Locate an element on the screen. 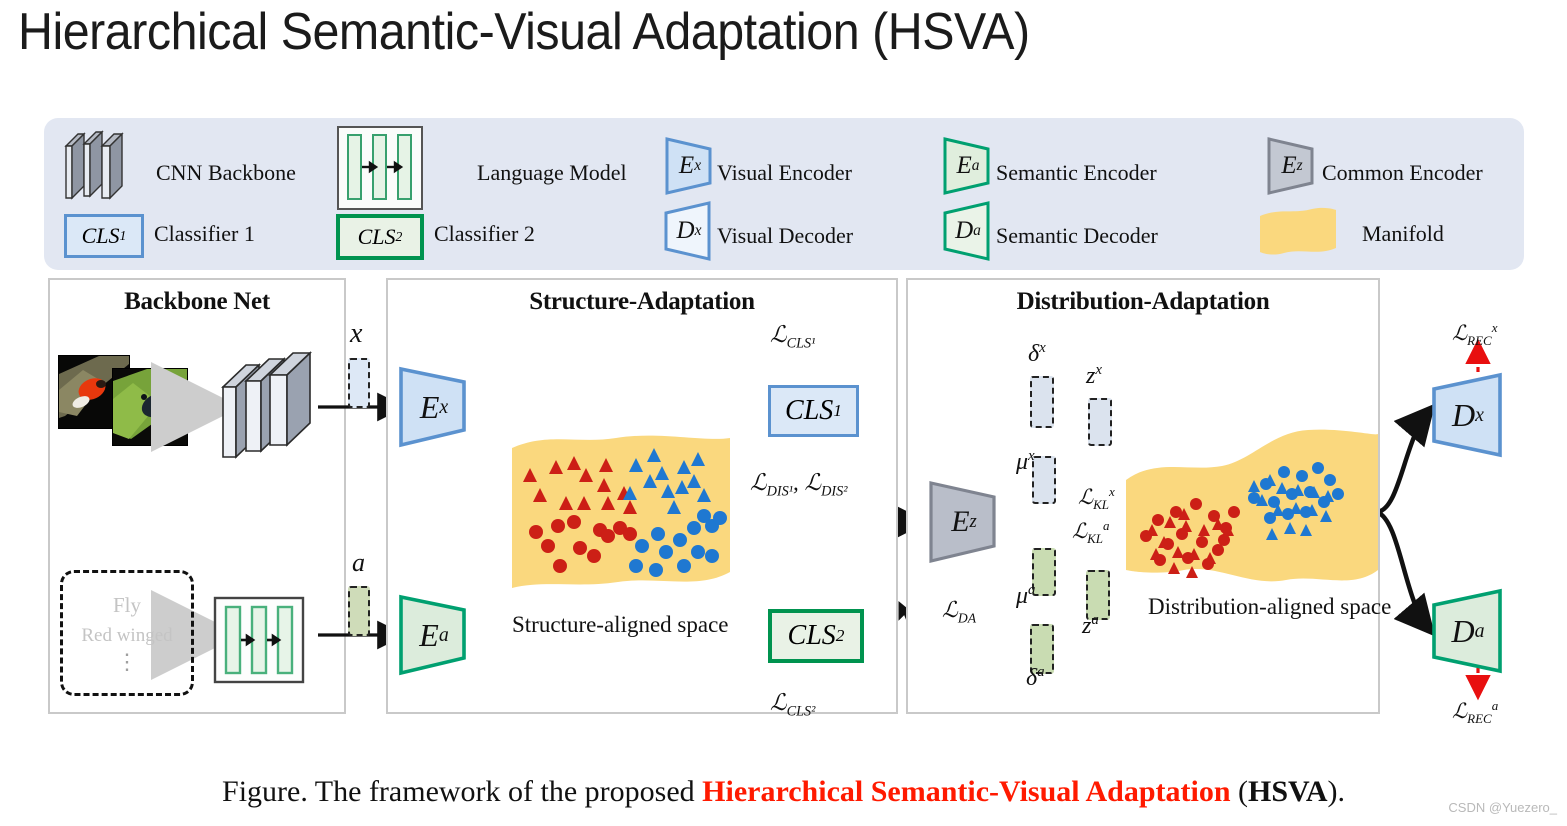 Image resolution: width=1567 pixels, height=826 pixels. common-encoder-shape-sup: z is located at coordinates (973, 521).